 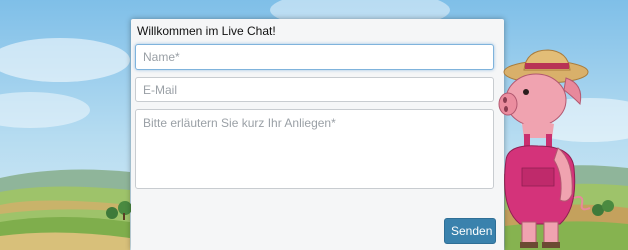 I want to click on email-field, so click(x=314, y=89).